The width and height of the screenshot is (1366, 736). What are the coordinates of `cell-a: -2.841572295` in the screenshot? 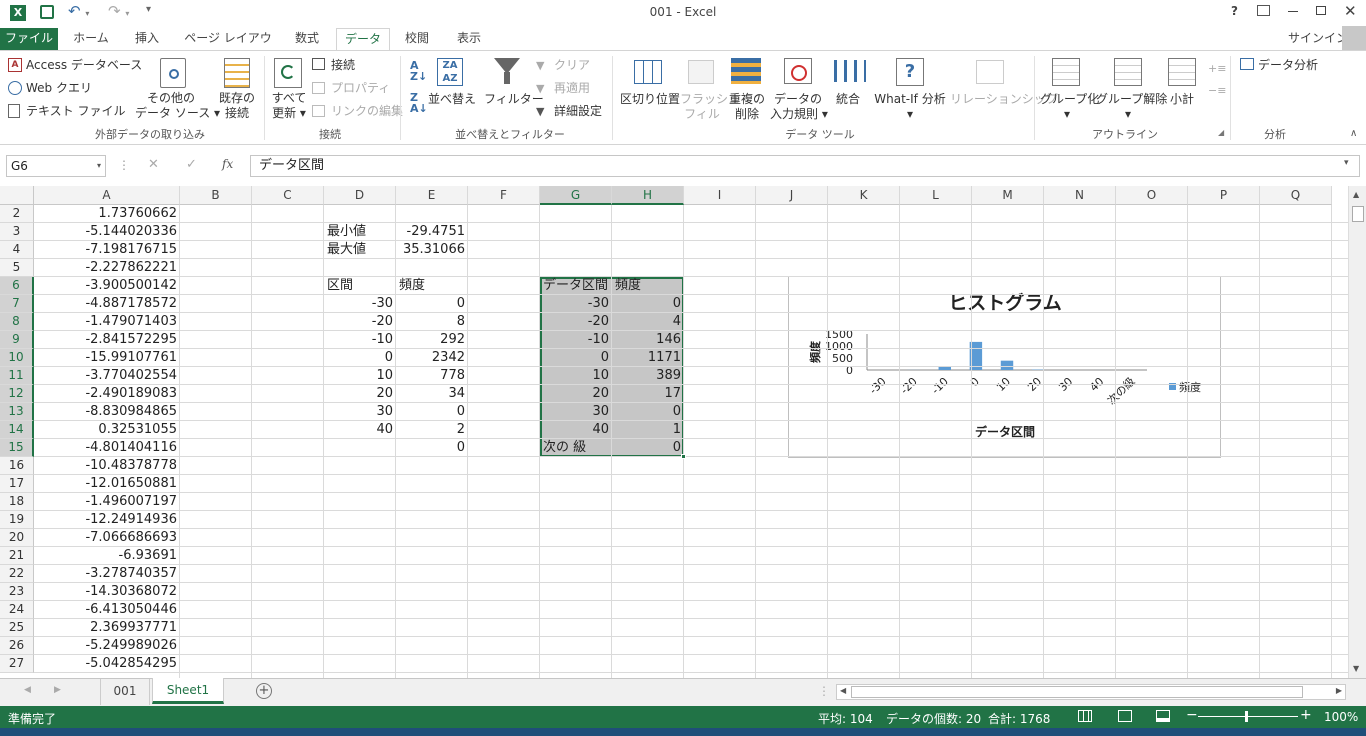 It's located at (107, 340).